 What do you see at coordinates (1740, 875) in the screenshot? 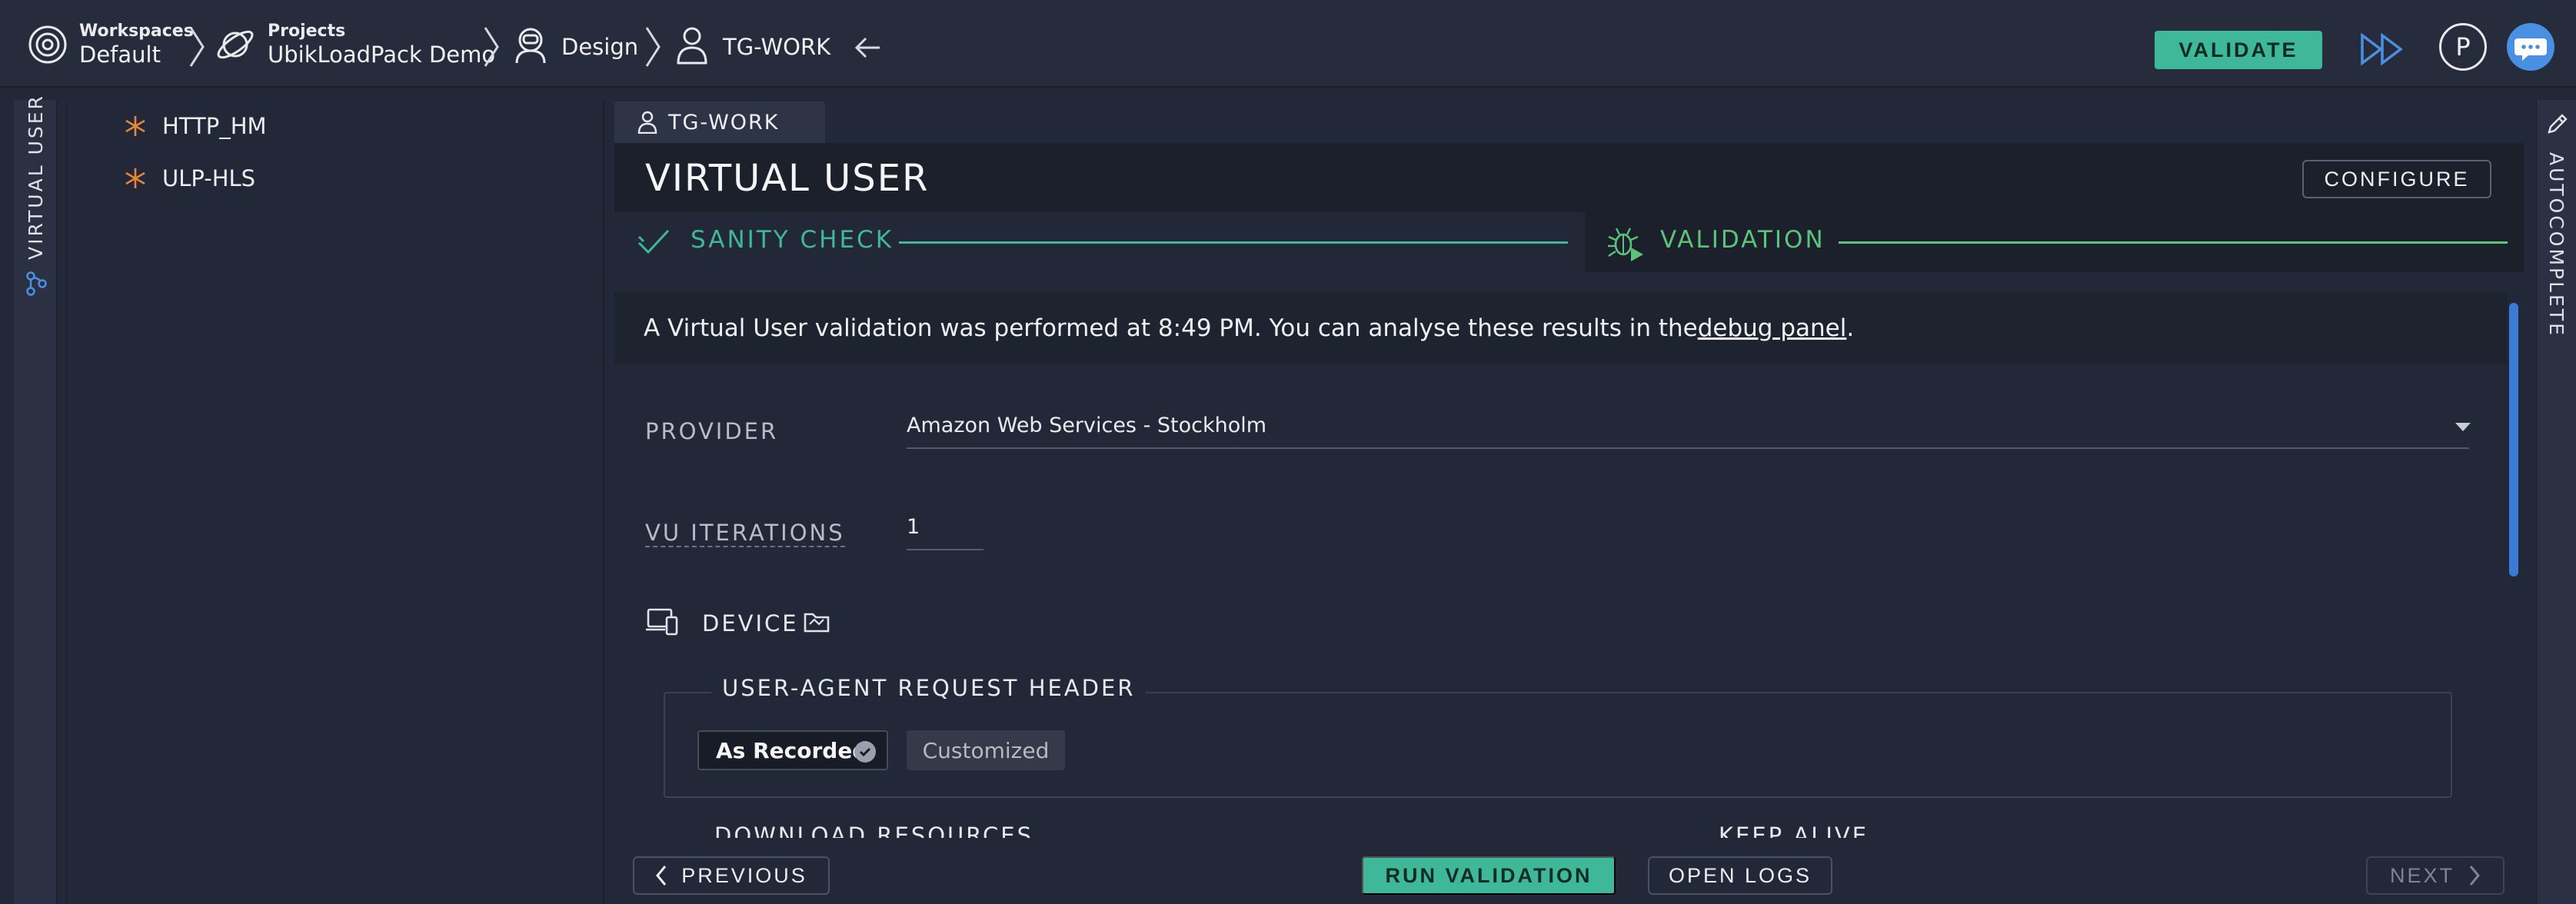
I see `open-logs-button: OPEN LOGS` at bounding box center [1740, 875].